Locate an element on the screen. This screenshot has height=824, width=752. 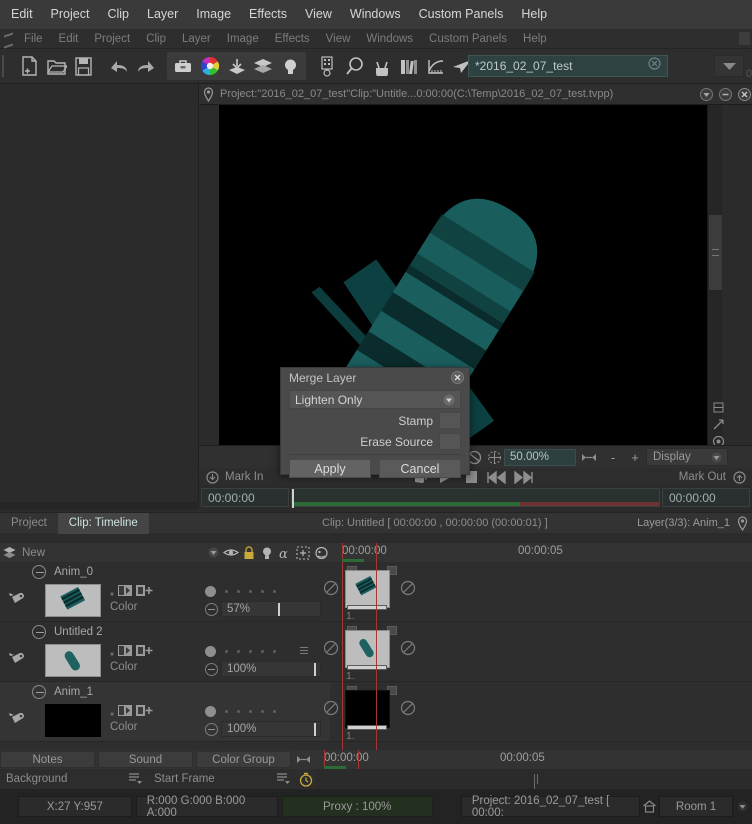
grid-toggle-icon is located at coordinates (718, 407).